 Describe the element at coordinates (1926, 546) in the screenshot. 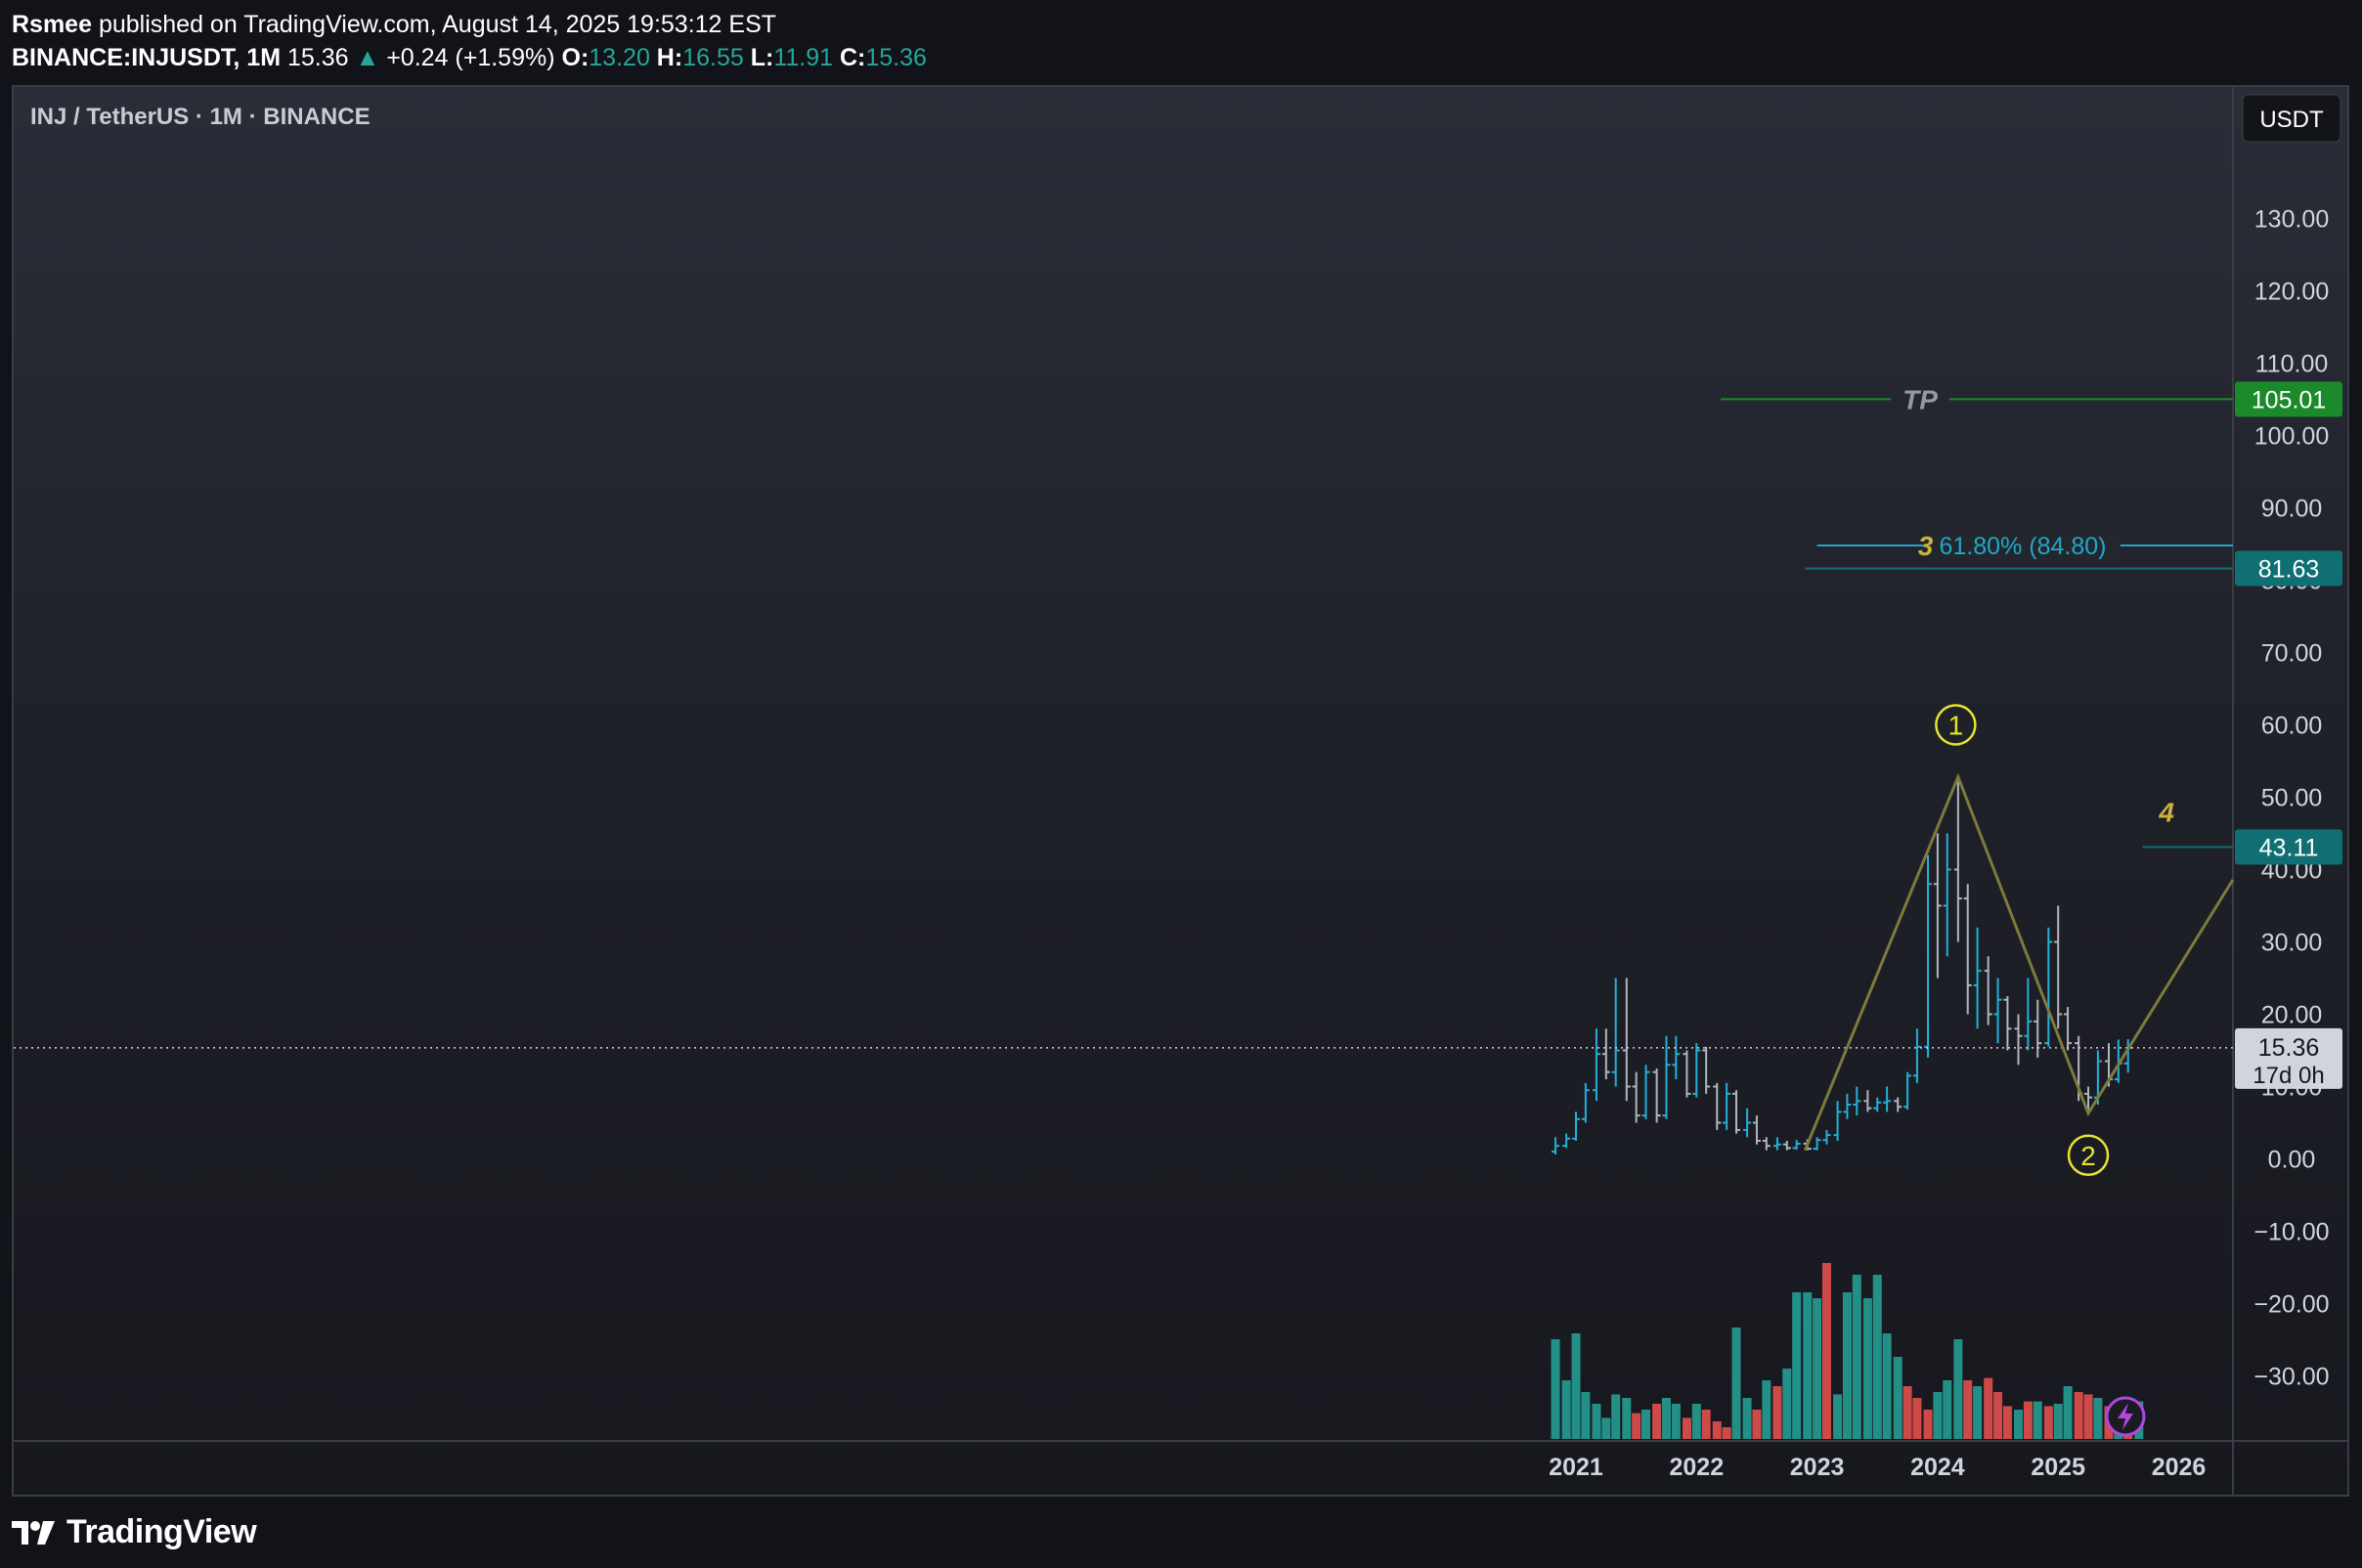

I see `wave-label: 3` at that location.